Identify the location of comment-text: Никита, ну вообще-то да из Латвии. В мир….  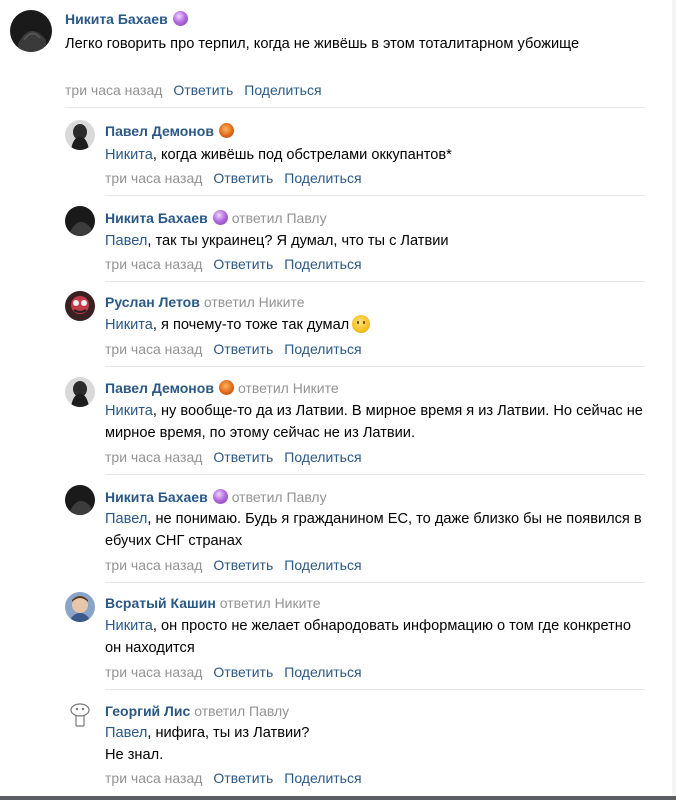
(374, 422).